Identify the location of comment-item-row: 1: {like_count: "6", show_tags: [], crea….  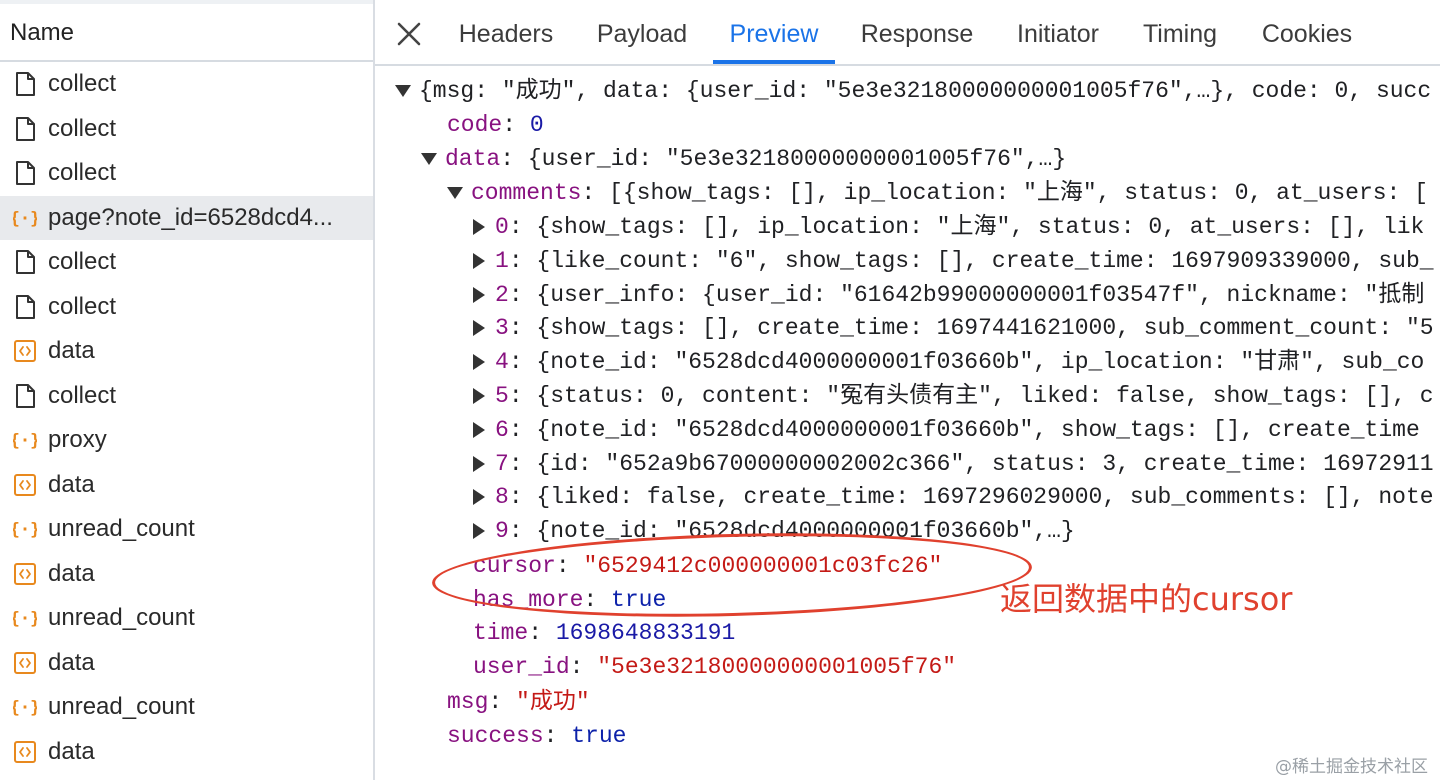
(953, 261).